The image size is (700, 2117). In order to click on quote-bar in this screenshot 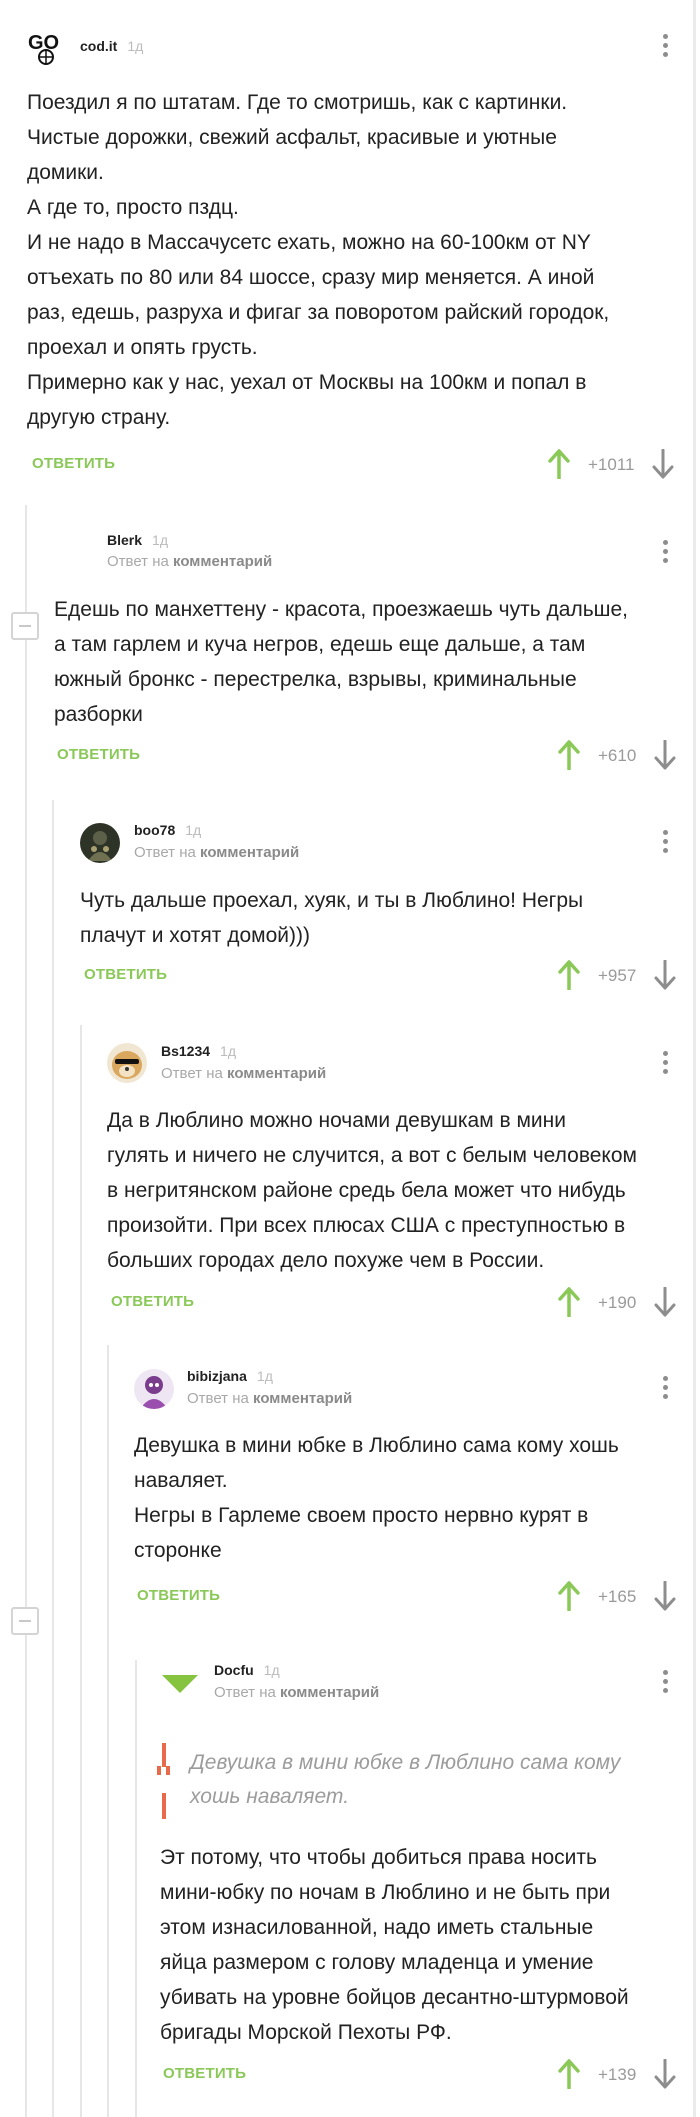, I will do `click(164, 1806)`.